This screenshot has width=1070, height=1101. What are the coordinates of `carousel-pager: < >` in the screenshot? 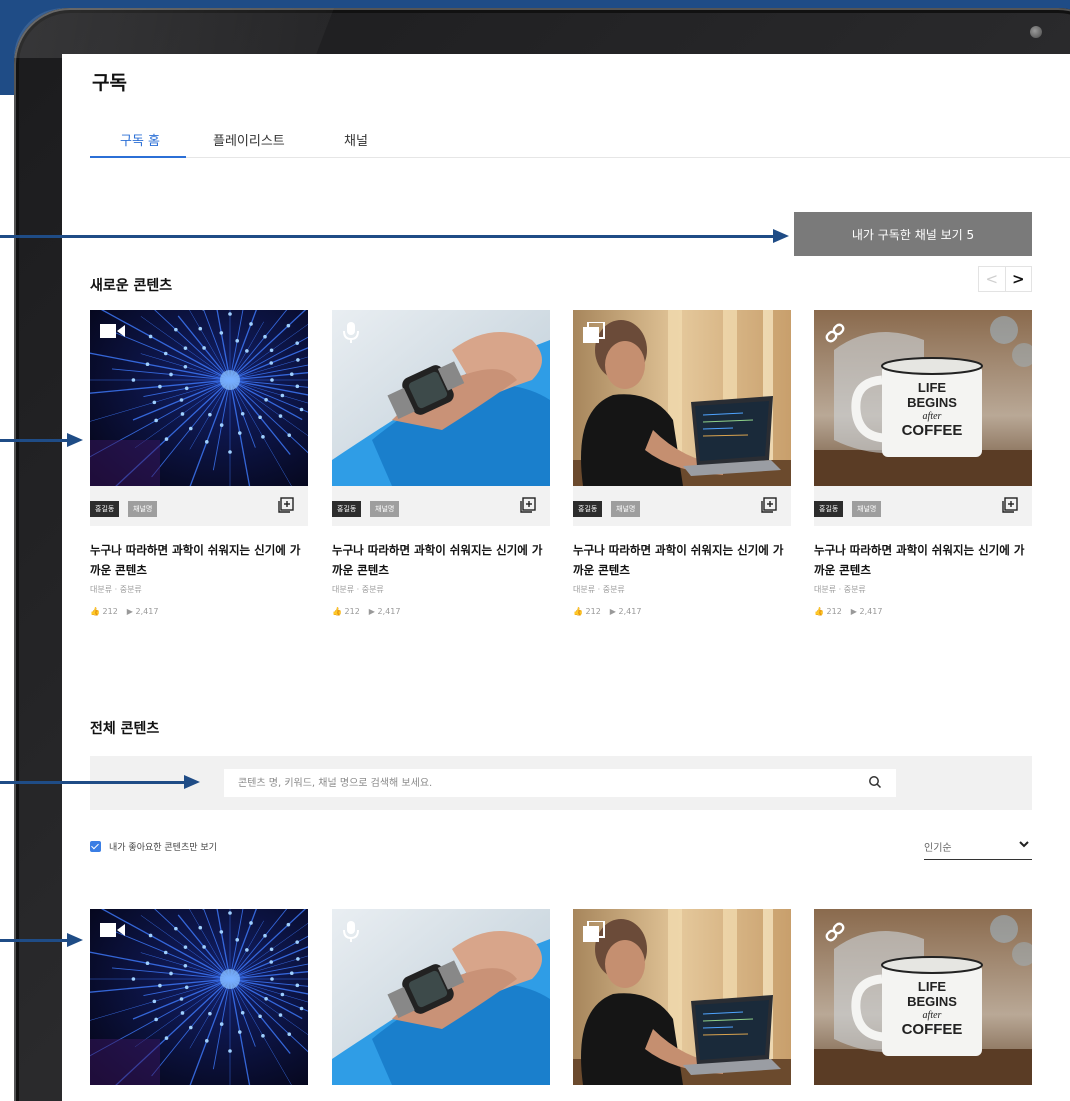 It's located at (1005, 279).